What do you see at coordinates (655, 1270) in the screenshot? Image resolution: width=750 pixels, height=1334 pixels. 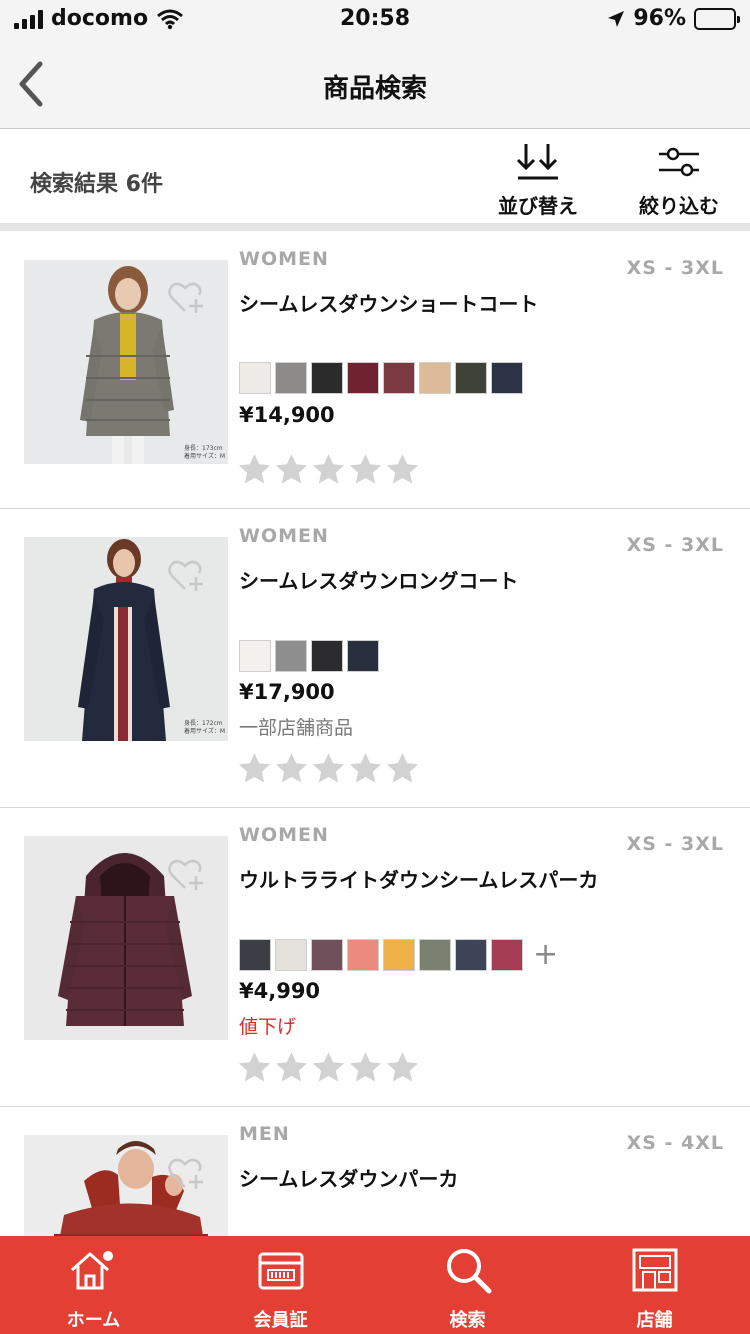 I see `store-icon` at bounding box center [655, 1270].